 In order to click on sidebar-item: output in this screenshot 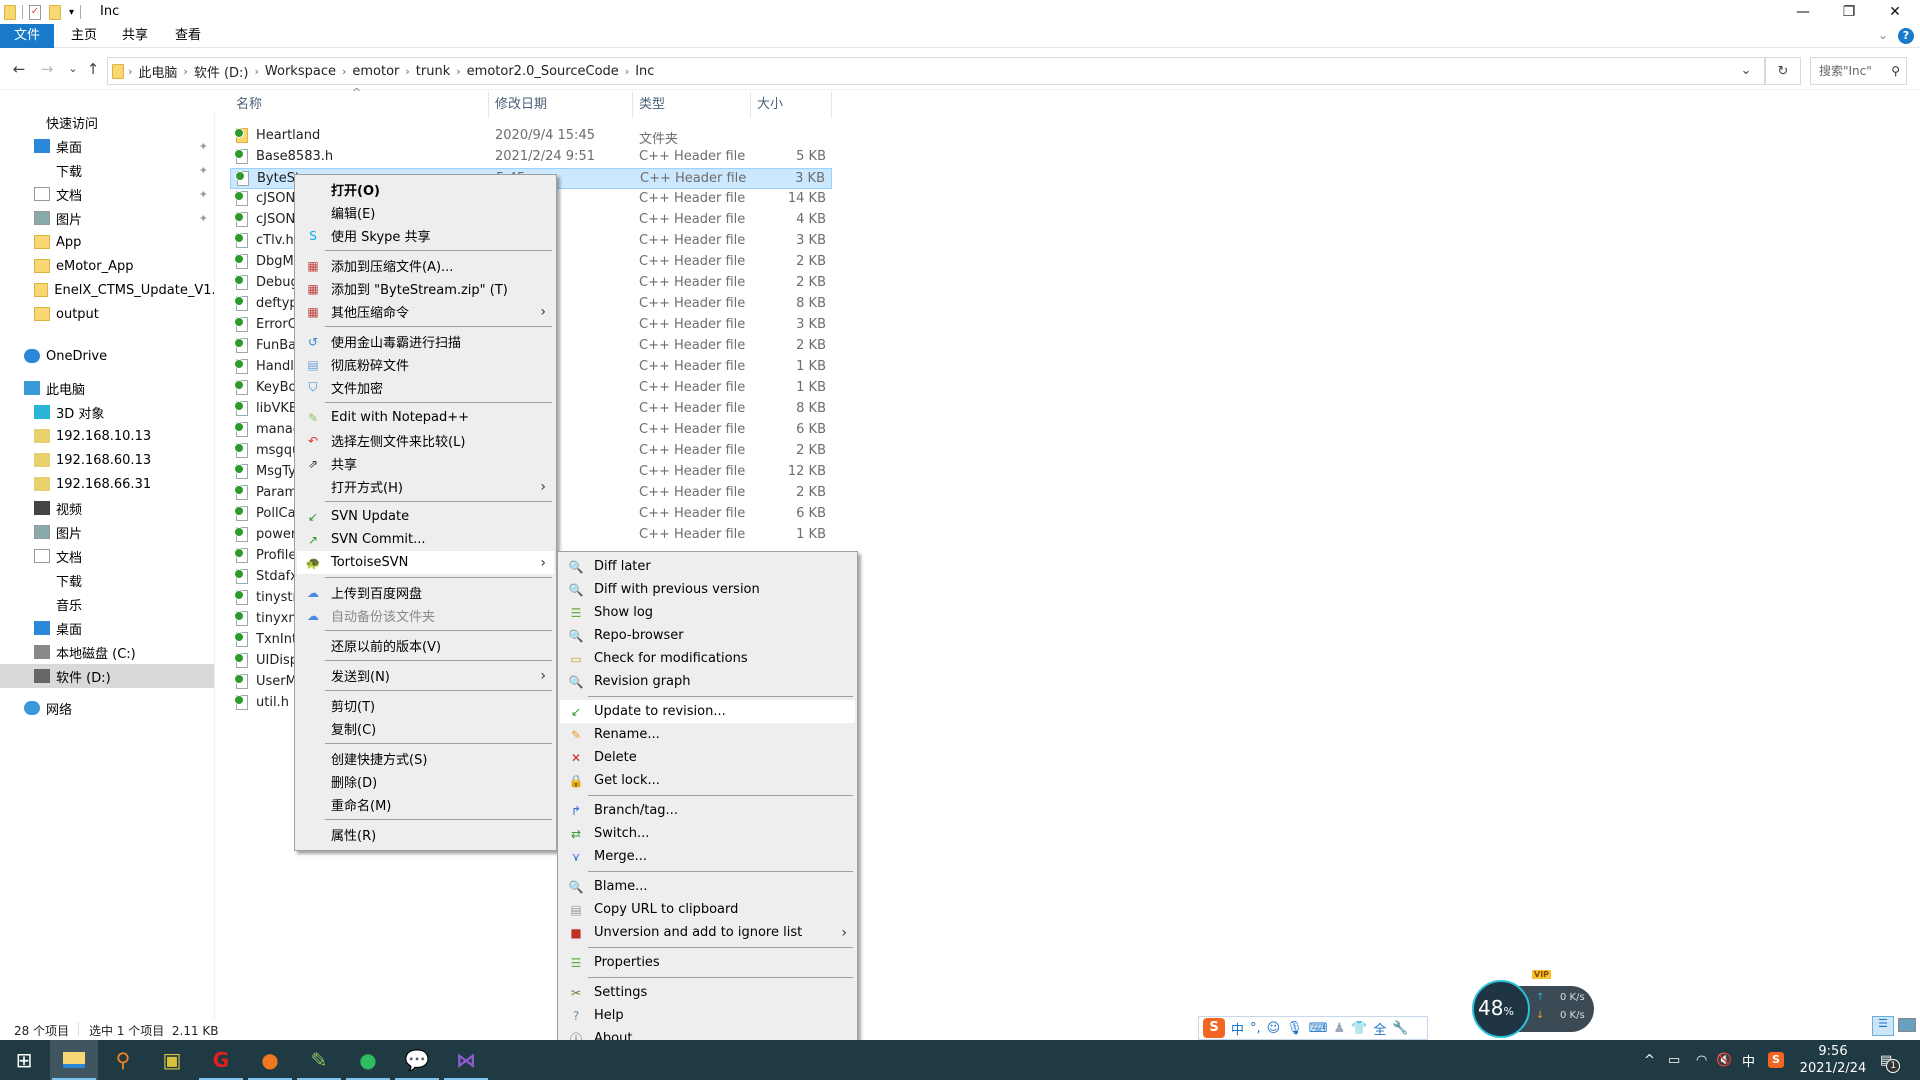, I will do `click(107, 314)`.